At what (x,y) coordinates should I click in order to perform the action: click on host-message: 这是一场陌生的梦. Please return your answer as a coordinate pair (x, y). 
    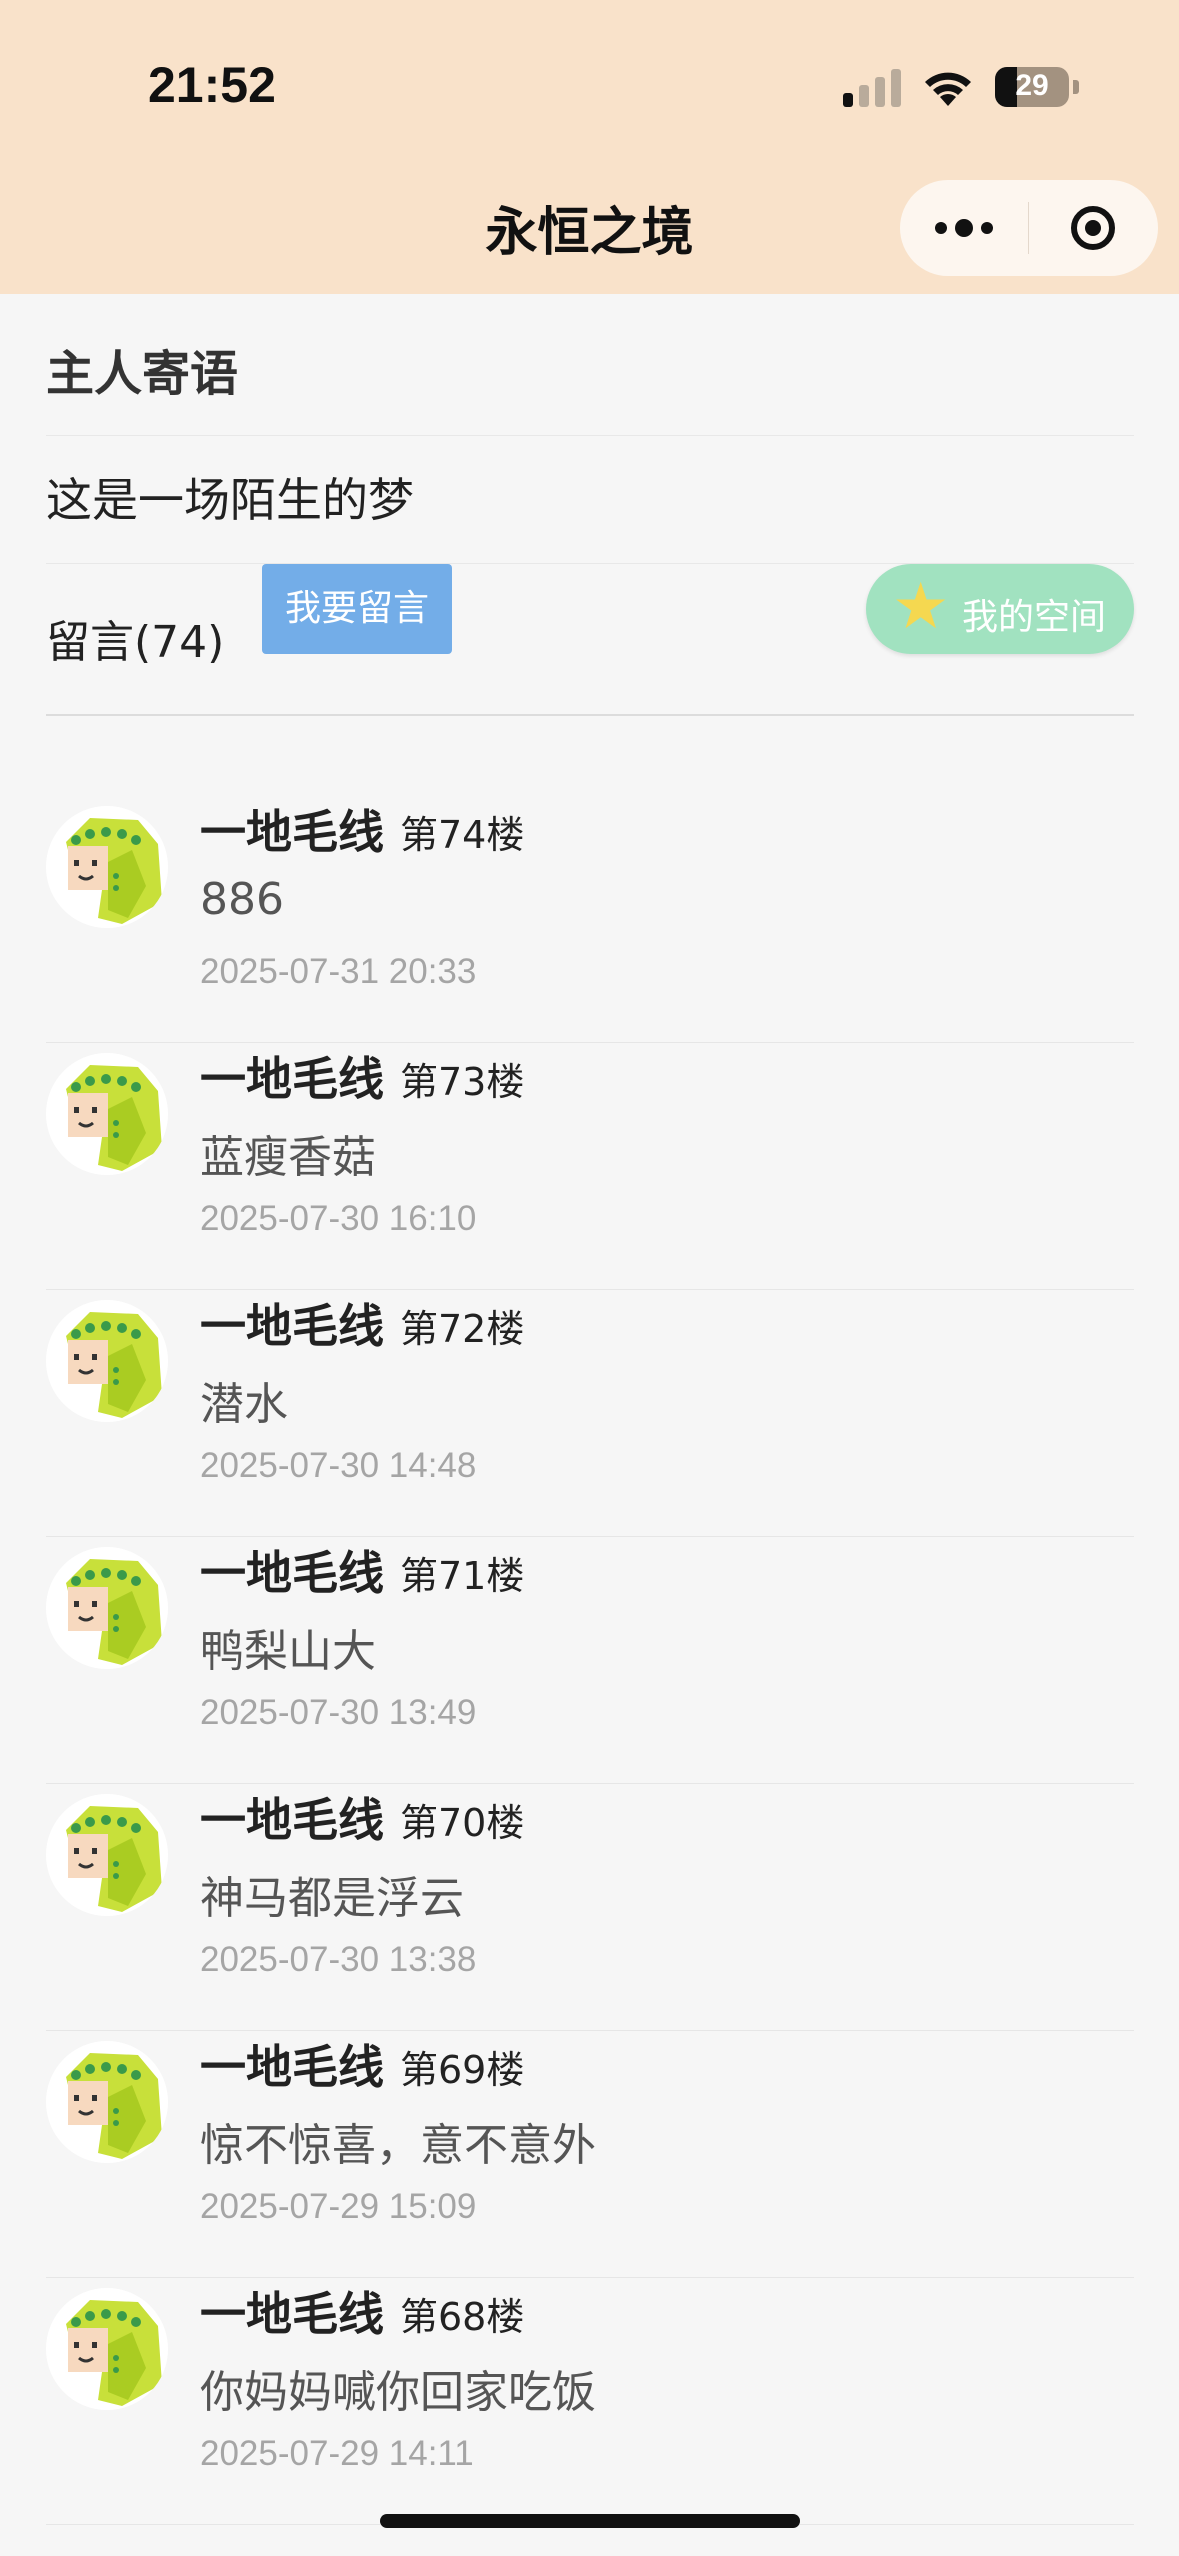
    Looking at the image, I should click on (590, 500).